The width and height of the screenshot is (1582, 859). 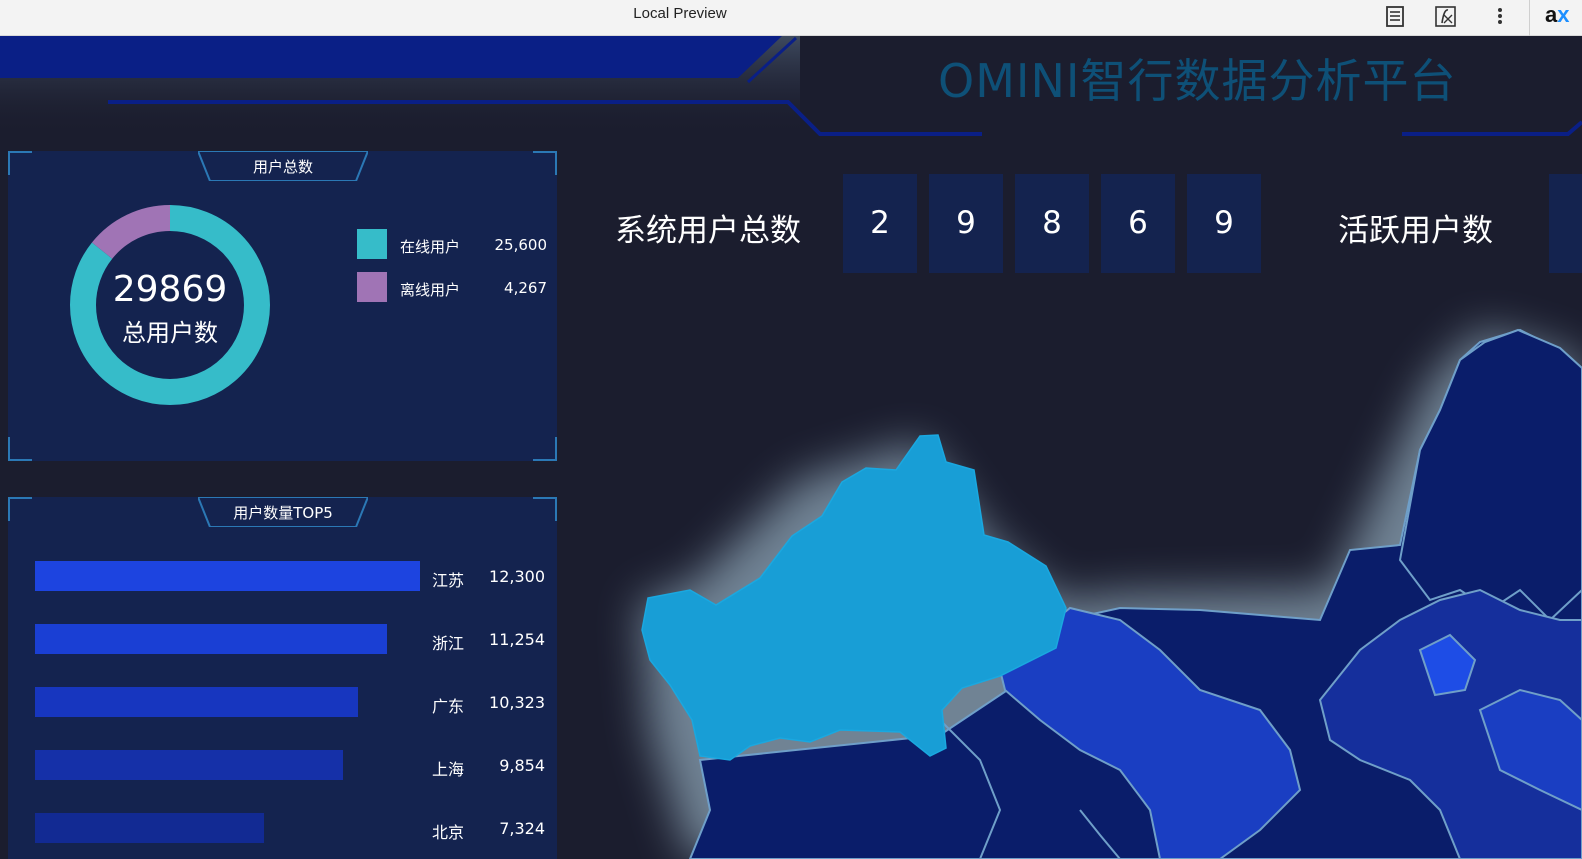 I want to click on legend-item-online: 在线用户 25,600, so click(x=452, y=244).